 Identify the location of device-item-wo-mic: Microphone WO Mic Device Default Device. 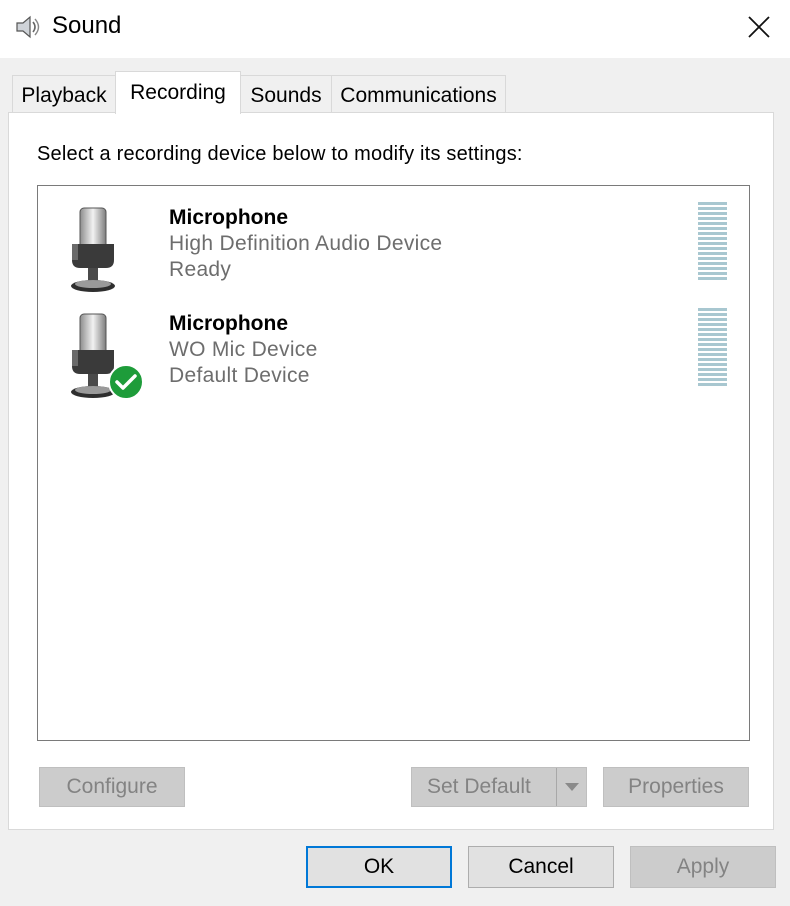
(393, 354).